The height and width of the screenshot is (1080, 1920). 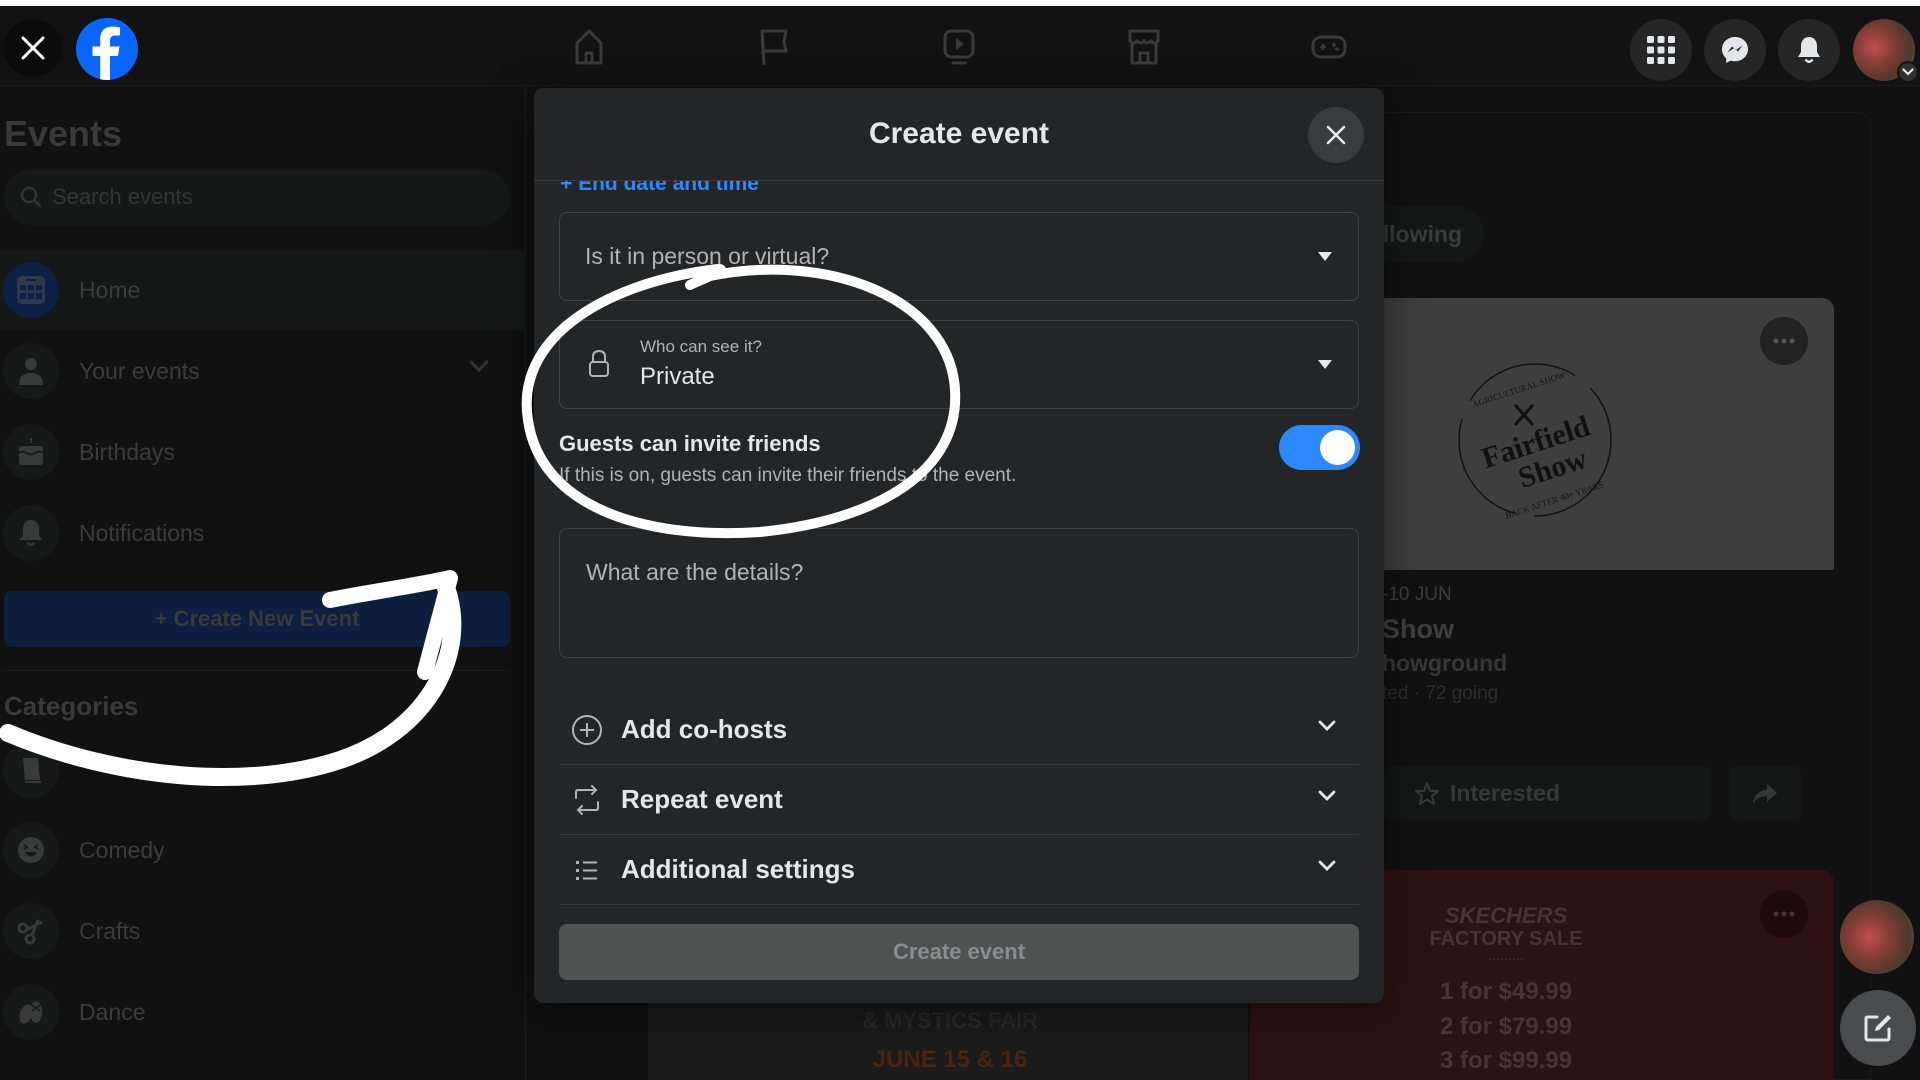 What do you see at coordinates (690, 443) in the screenshot?
I see `guests-invite-title: Guests can invite friends` at bounding box center [690, 443].